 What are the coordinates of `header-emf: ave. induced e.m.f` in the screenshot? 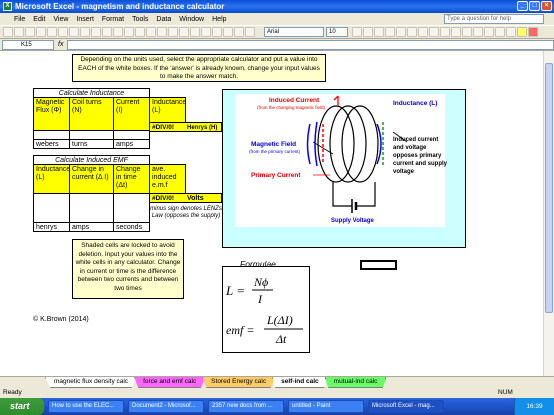 It's located at (167, 179).